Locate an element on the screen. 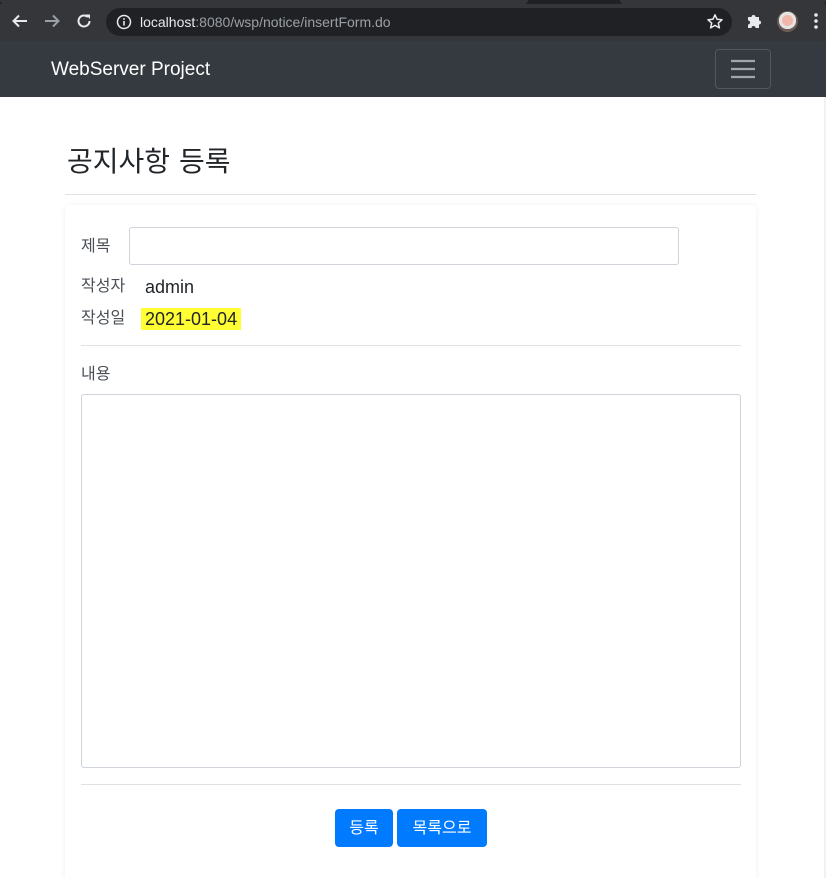 The width and height of the screenshot is (826, 878). profile-avatar is located at coordinates (787, 21).